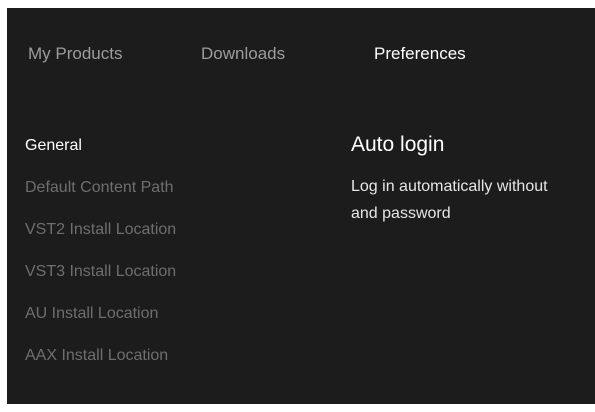 The image size is (595, 412). What do you see at coordinates (53, 146) in the screenshot?
I see `sidebar-item-general: General` at bounding box center [53, 146].